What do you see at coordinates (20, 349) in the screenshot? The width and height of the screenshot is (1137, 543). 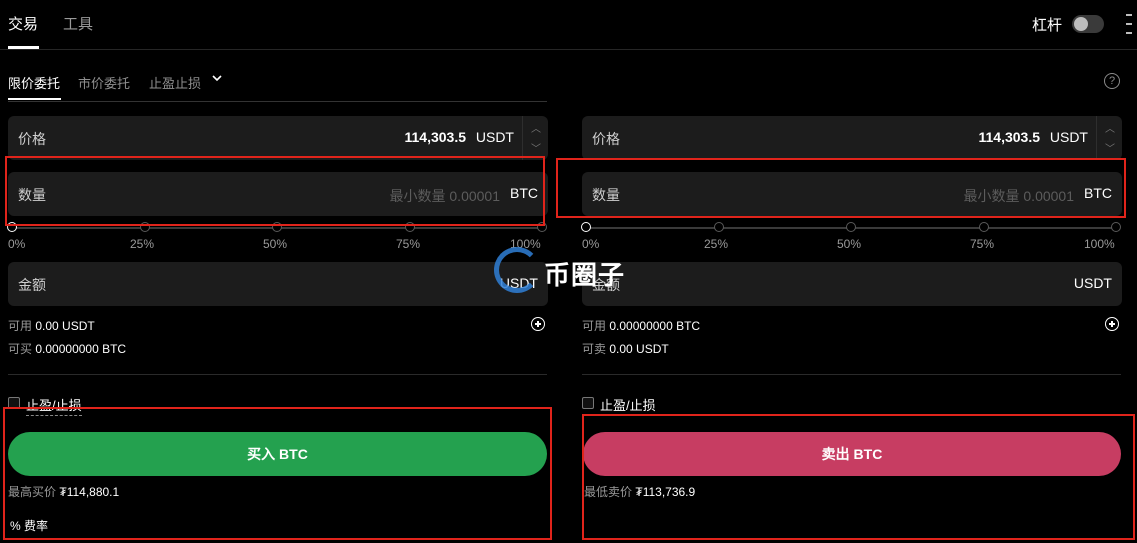 I see `can-buy-label: 可买` at bounding box center [20, 349].